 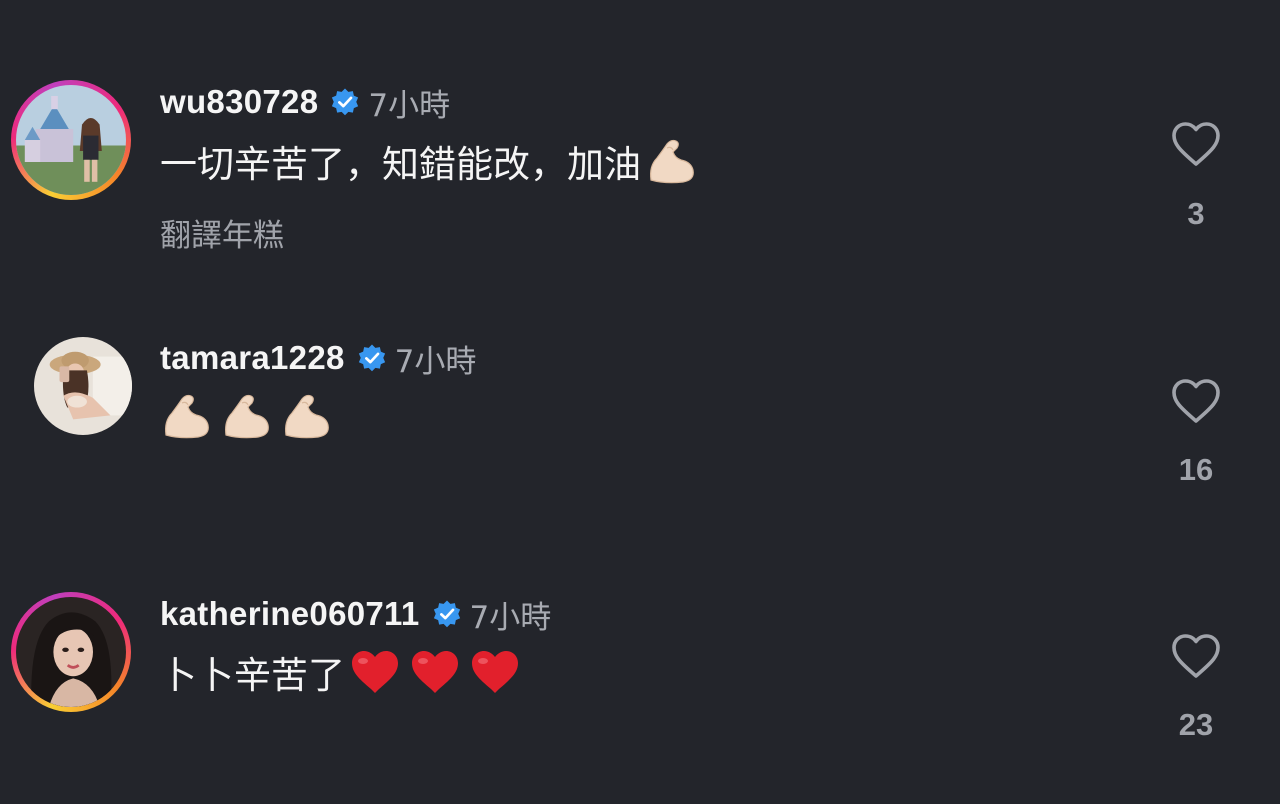 I want to click on comment-header: wu830728 7小時, so click(x=305, y=103).